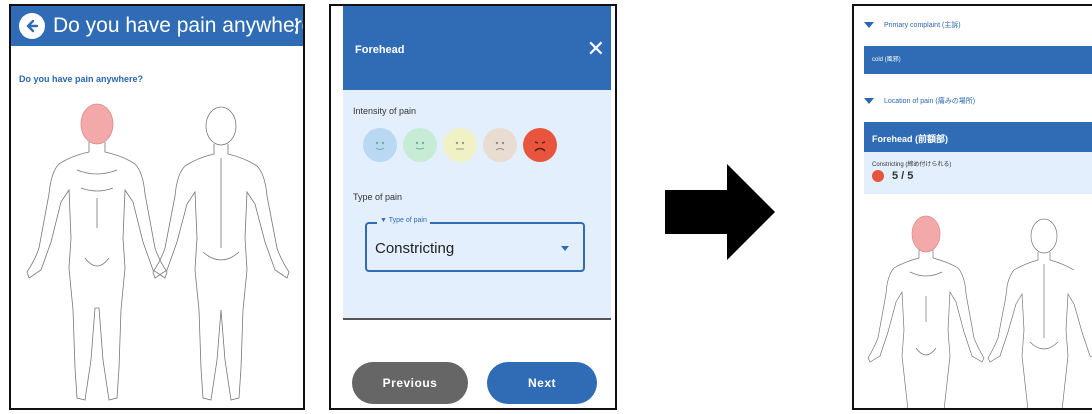 The height and width of the screenshot is (414, 1092). I want to click on pain-score-row: 5 / 5, so click(892, 176).